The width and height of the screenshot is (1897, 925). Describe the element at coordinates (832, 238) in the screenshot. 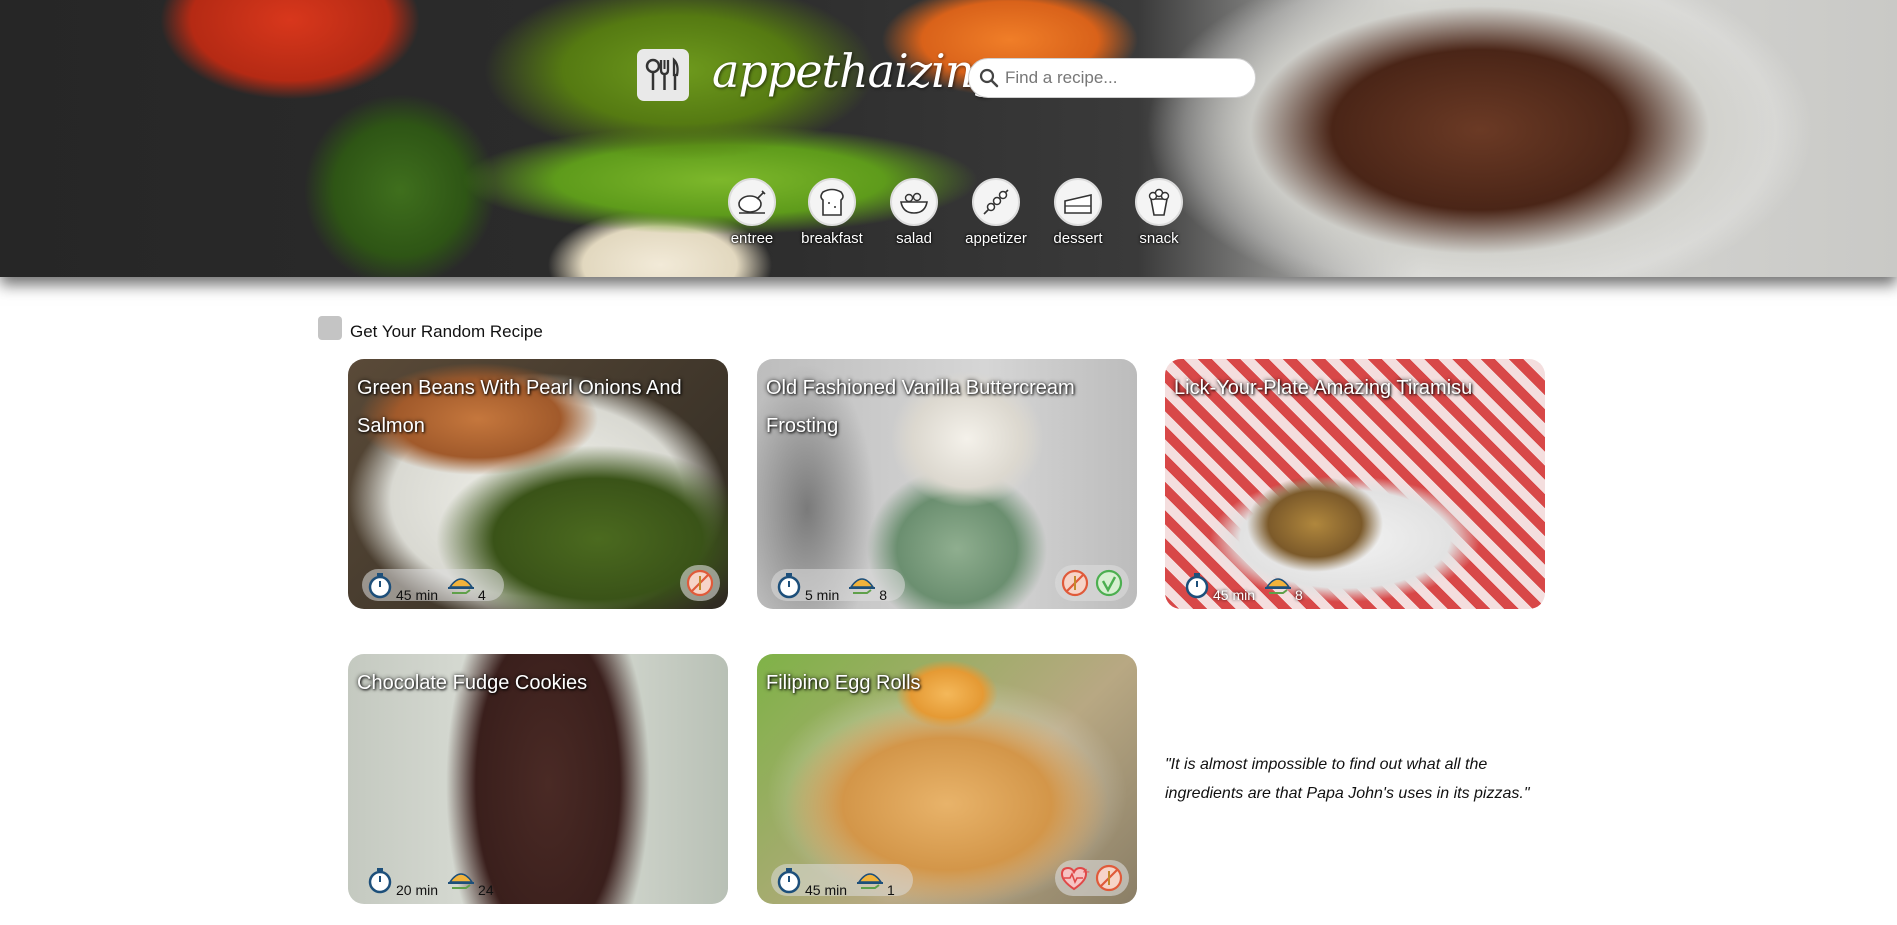

I see `category-label: breakfast` at that location.